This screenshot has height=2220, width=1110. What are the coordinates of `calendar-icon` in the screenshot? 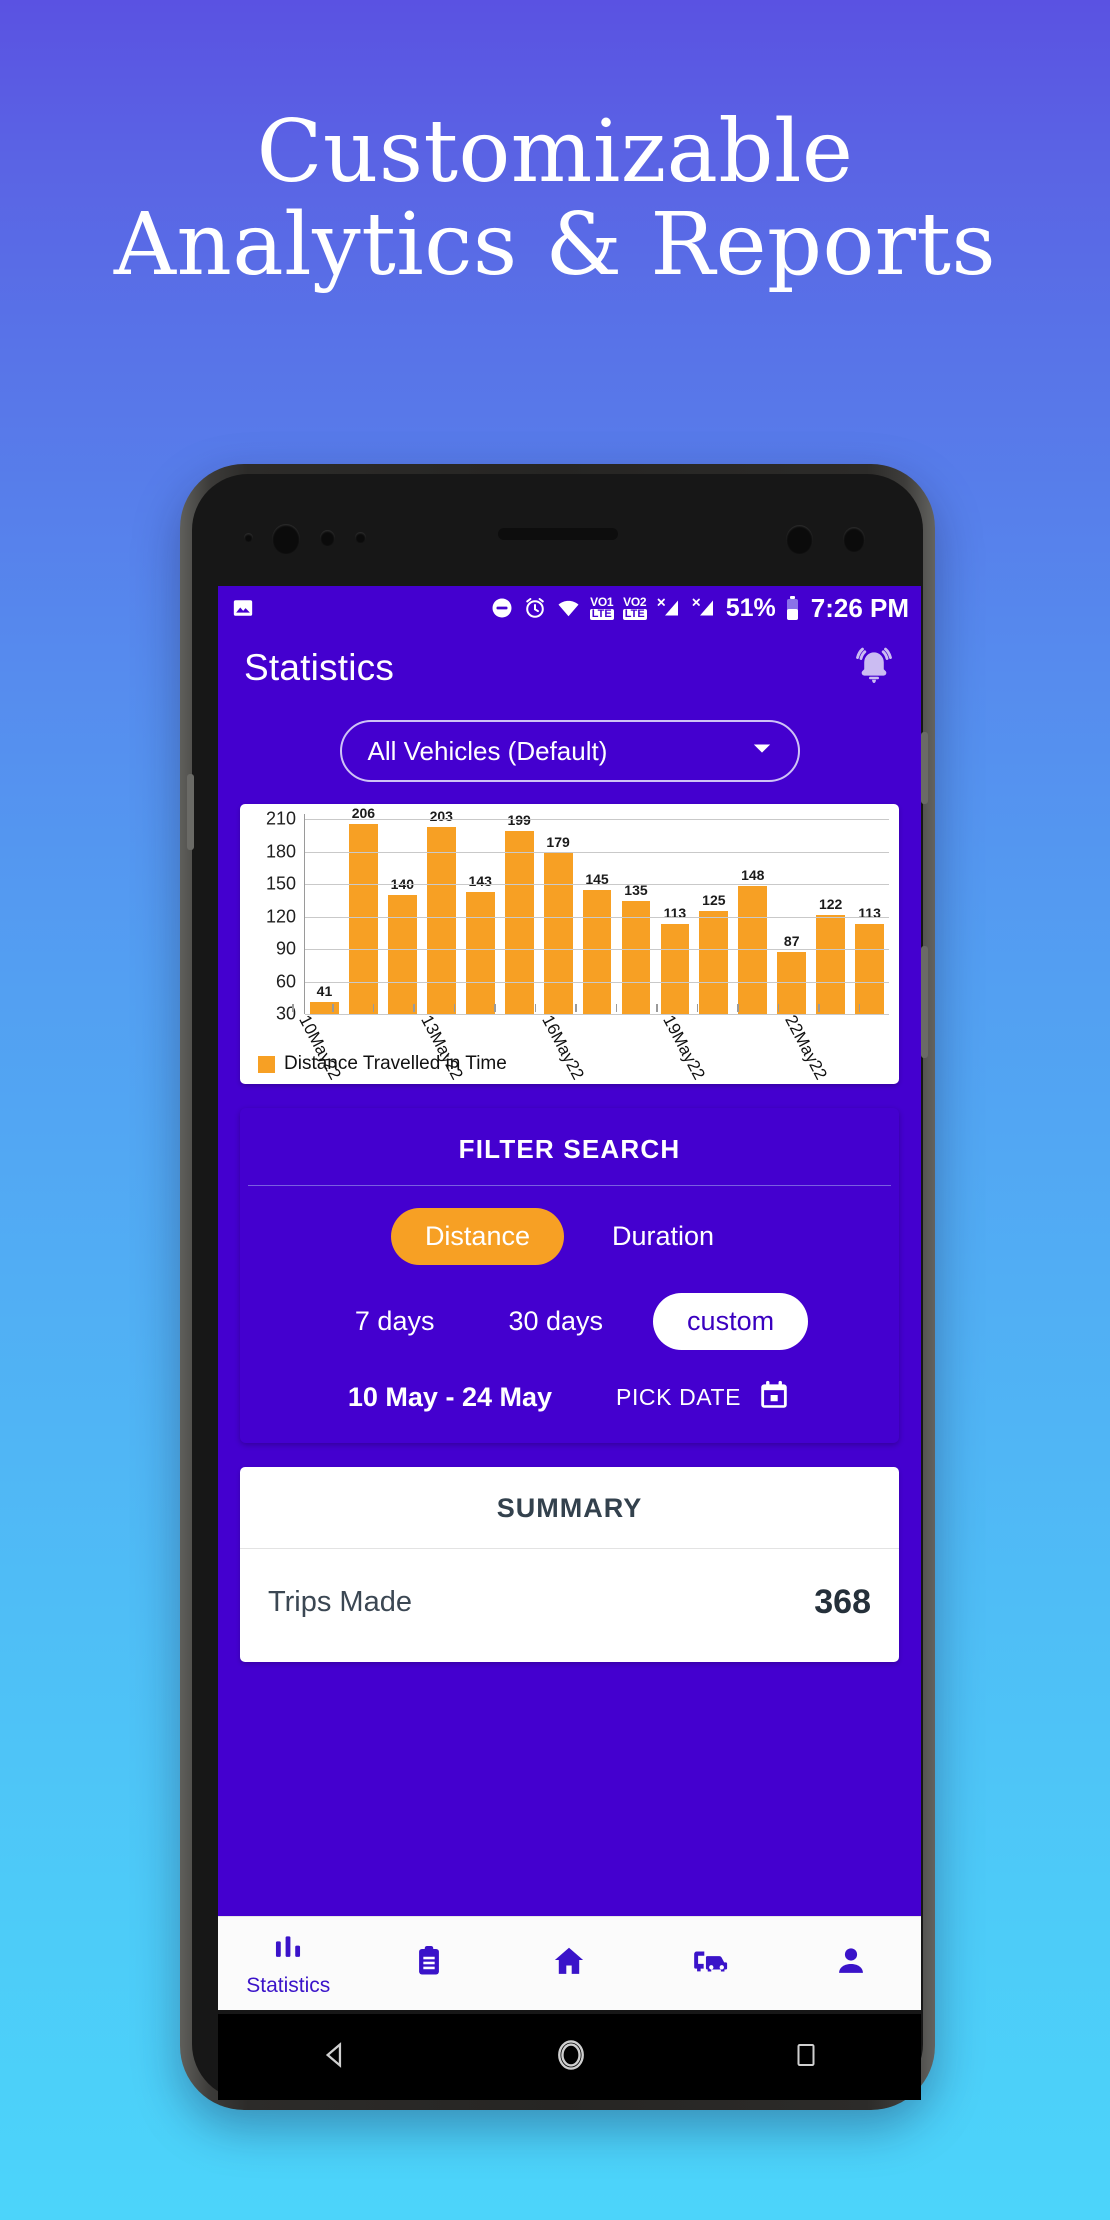 It's located at (774, 1397).